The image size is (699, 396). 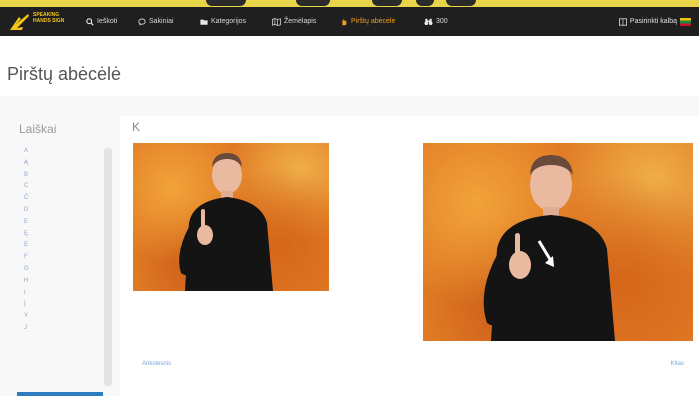 What do you see at coordinates (276, 21) in the screenshot?
I see `map-icon` at bounding box center [276, 21].